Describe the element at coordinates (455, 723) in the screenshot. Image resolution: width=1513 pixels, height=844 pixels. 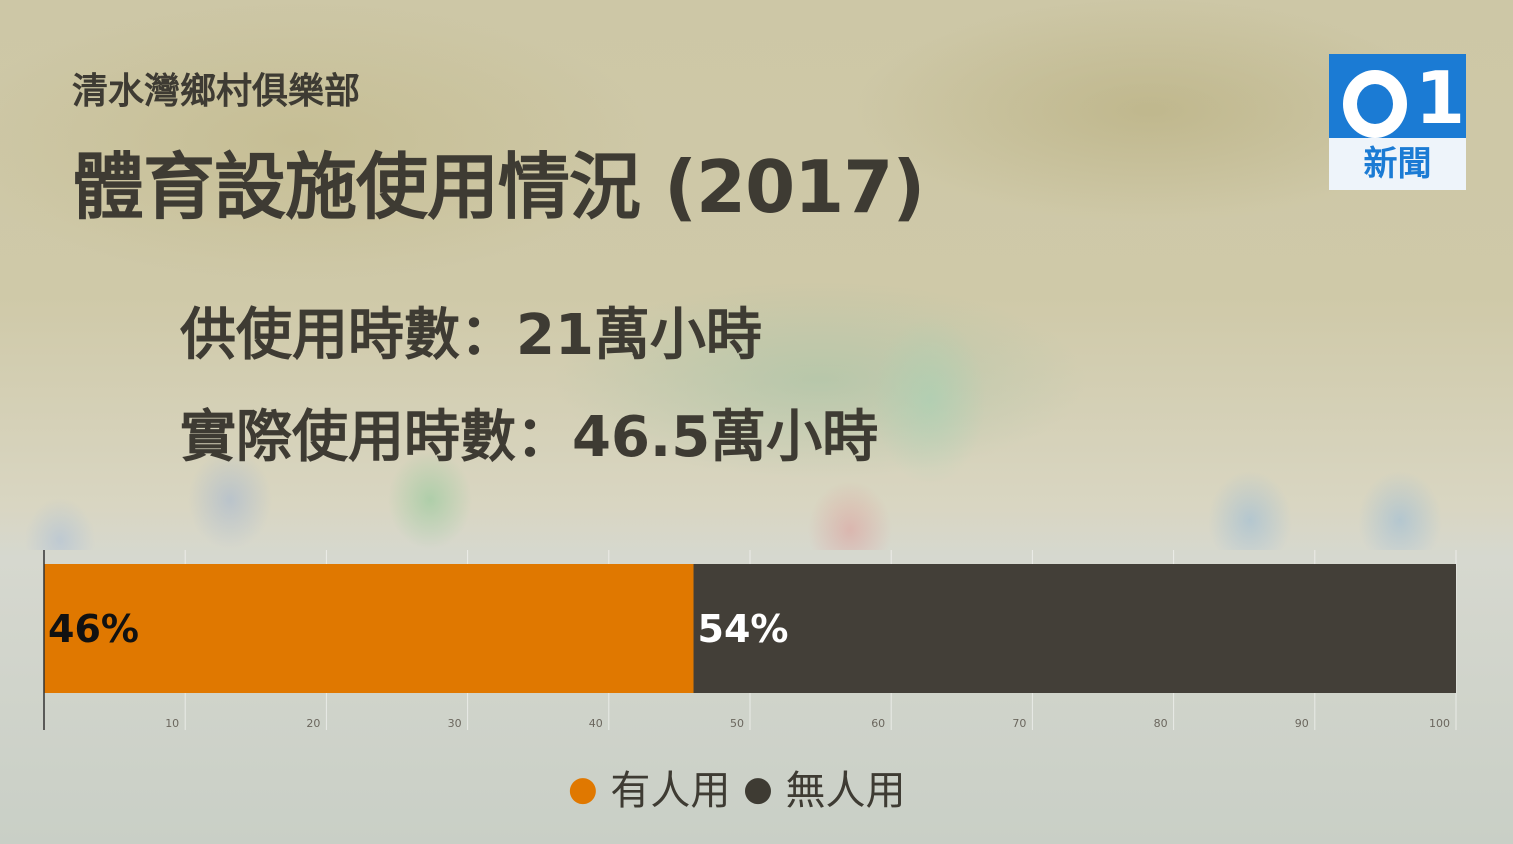
I see `x-tick-label: 30` at that location.